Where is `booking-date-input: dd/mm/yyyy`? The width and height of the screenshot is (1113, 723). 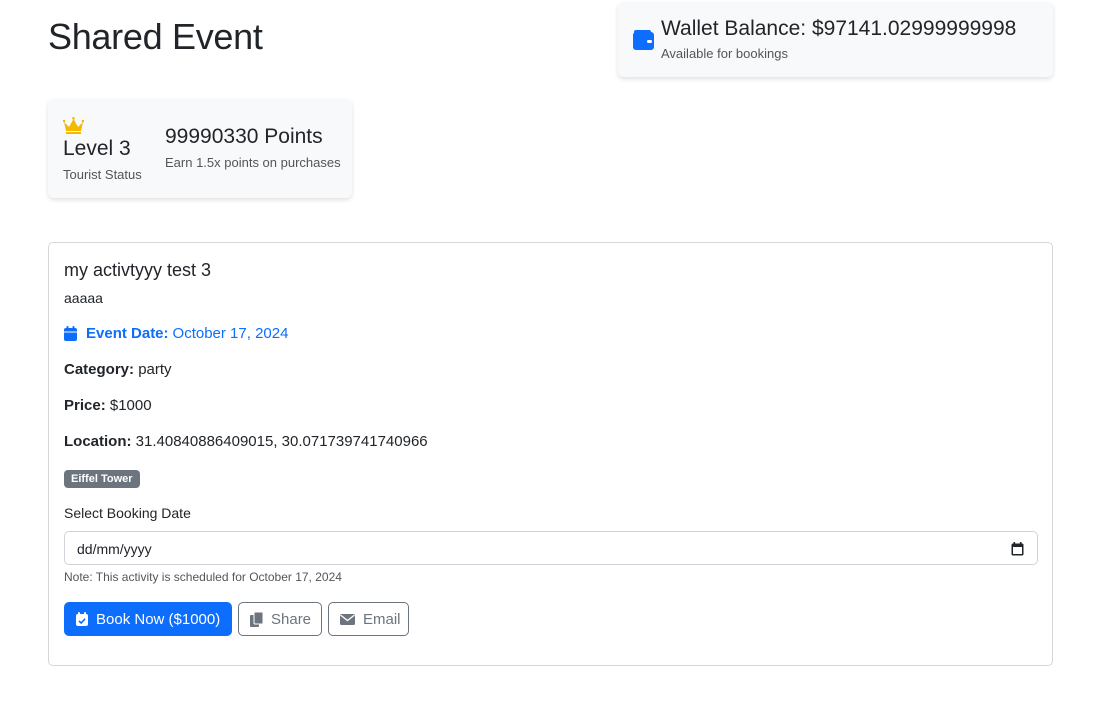
booking-date-input: dd/mm/yyyy is located at coordinates (551, 548).